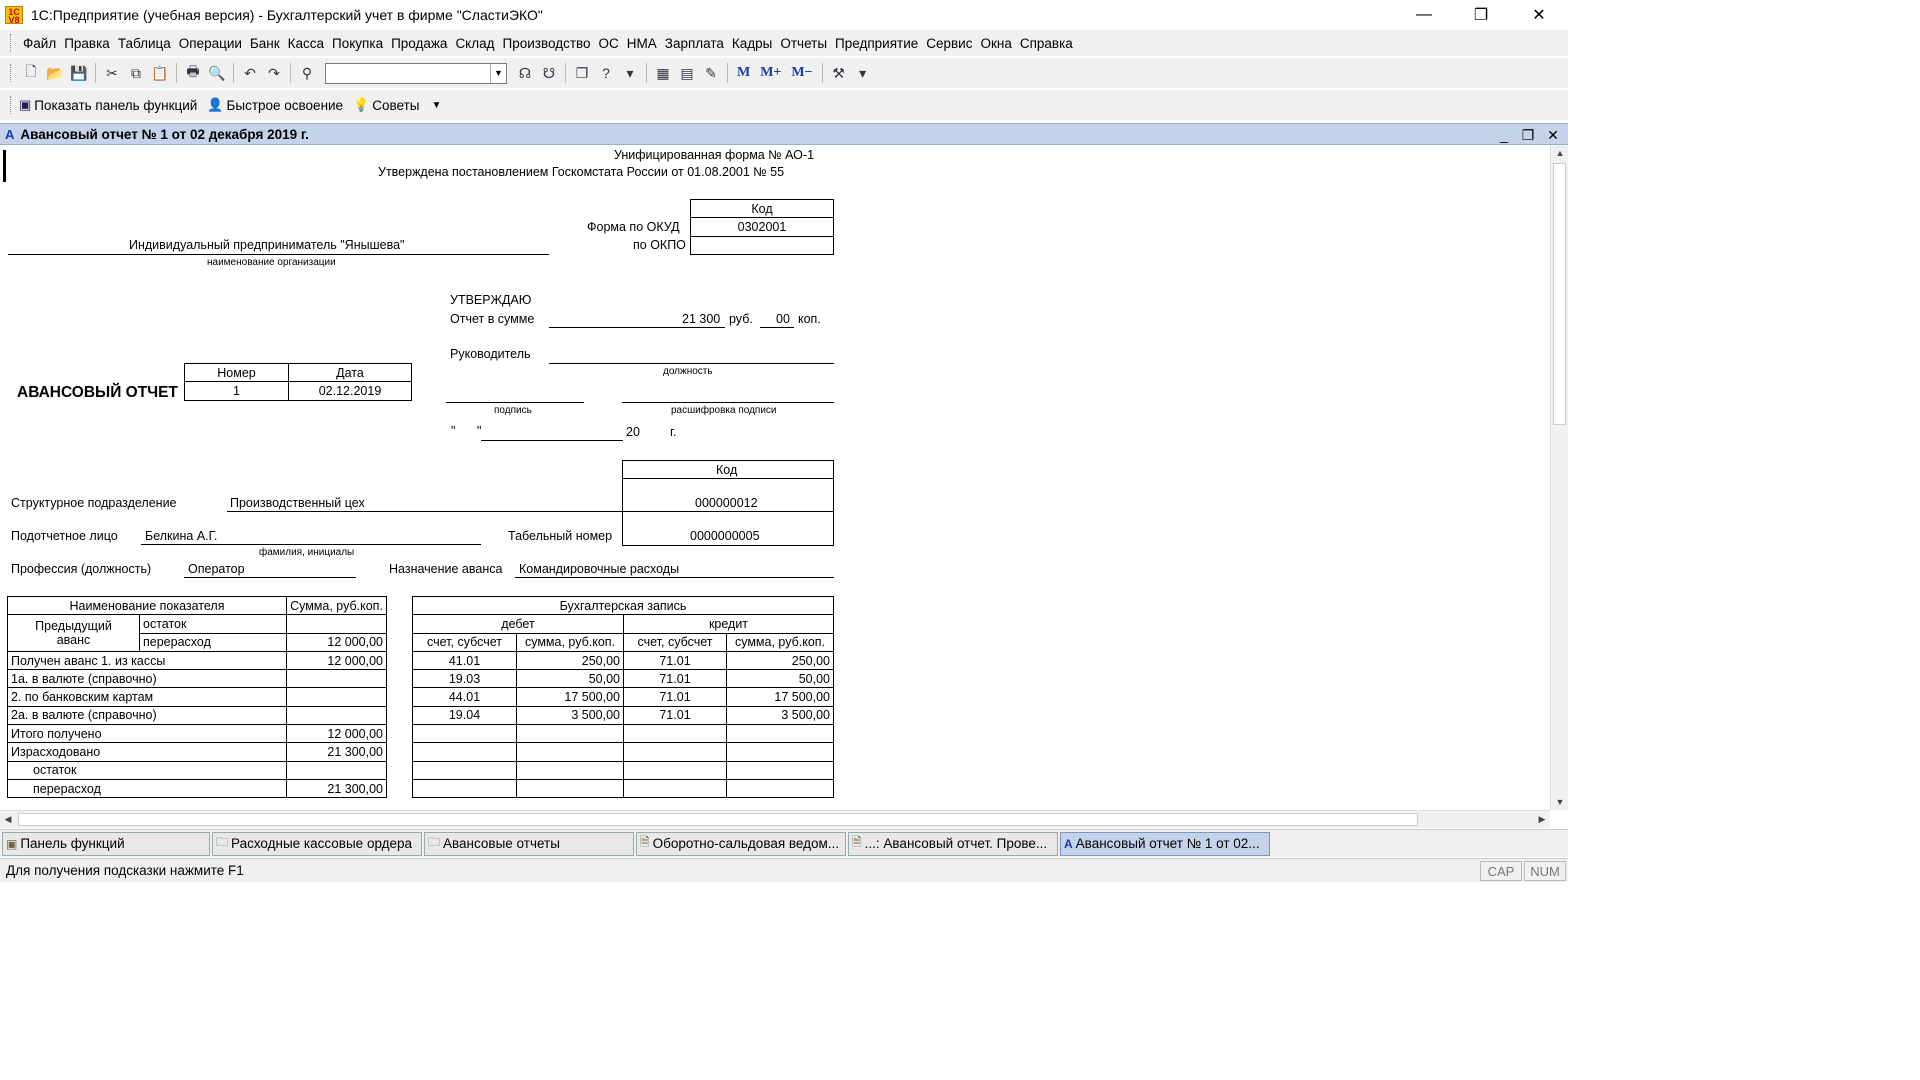 The height and width of the screenshot is (1080, 1920). Describe the element at coordinates (529, 843) in the screenshot. I see `task-advance-reports: 🗀 Авансовые отчеты` at that location.